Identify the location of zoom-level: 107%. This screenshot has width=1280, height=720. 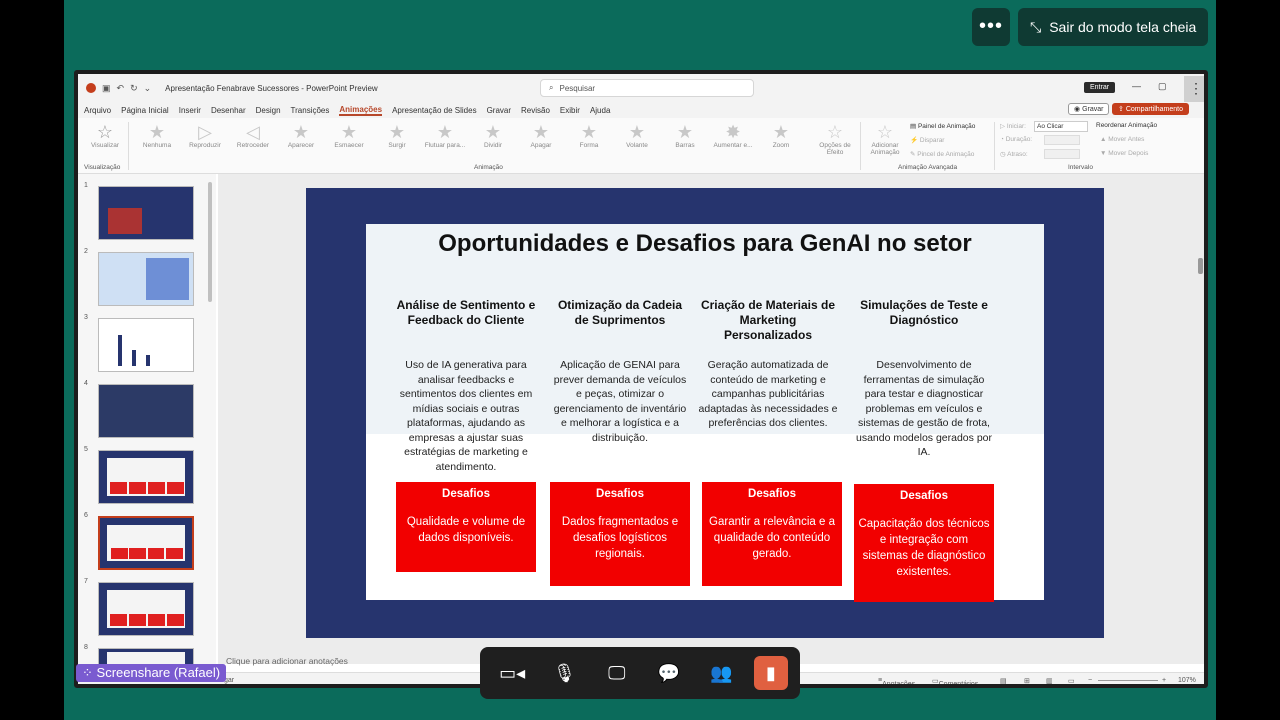
(1187, 680).